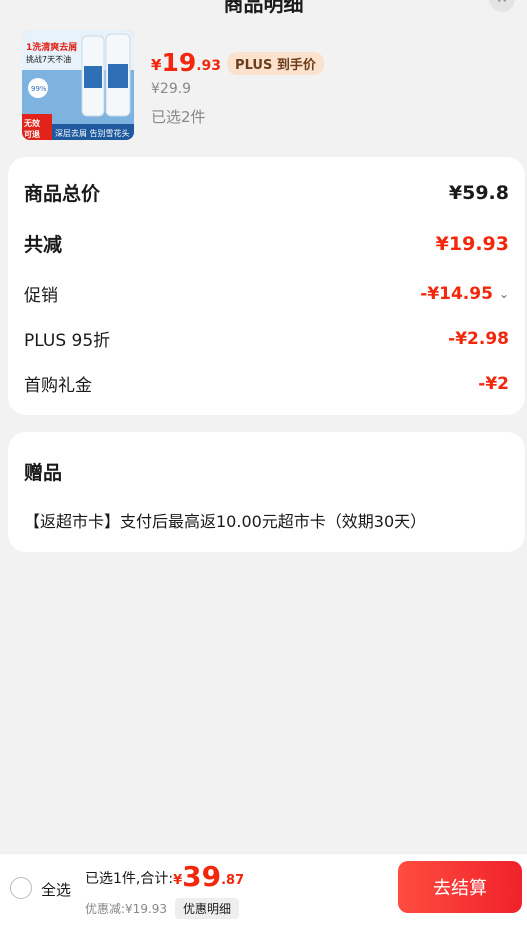  What do you see at coordinates (263, 890) in the screenshot?
I see `checkout-bar: 全选 已选1件,合计: ¥ 39 .87 优惠减:¥19.93 优惠明细 去结算` at bounding box center [263, 890].